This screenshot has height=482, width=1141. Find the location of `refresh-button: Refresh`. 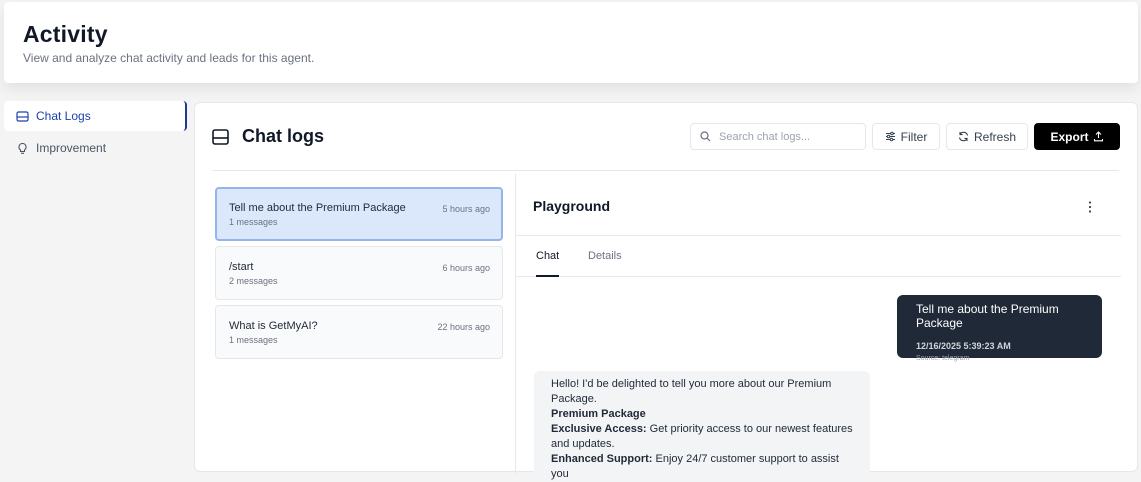

refresh-button: Refresh is located at coordinates (987, 136).